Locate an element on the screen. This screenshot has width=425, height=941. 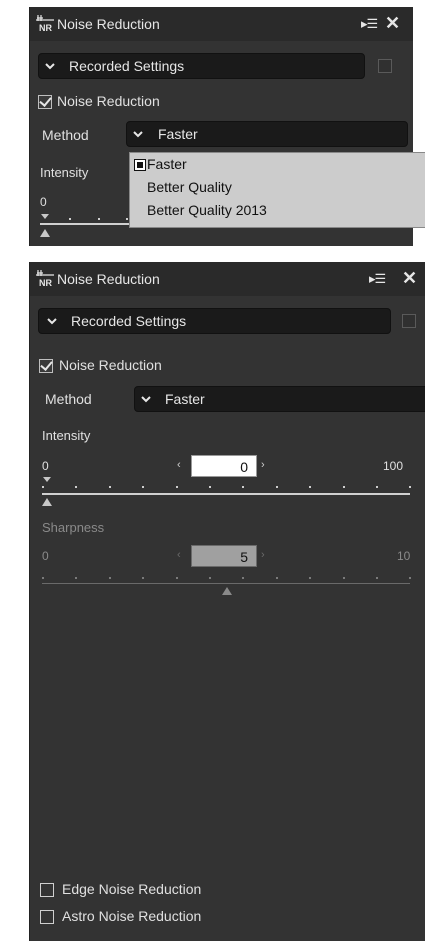
intensity-increment-icon: › is located at coordinates (263, 465).